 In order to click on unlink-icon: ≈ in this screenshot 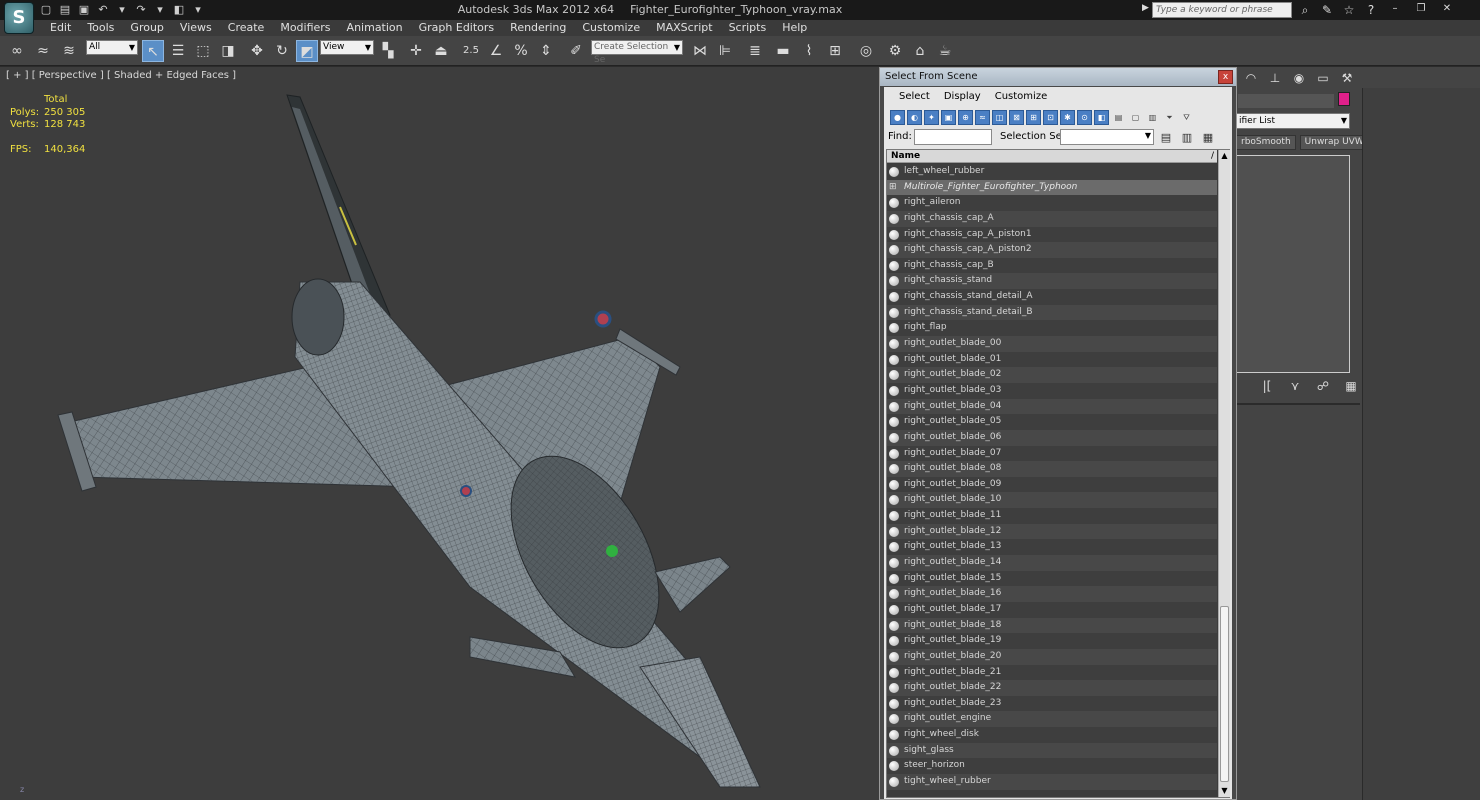, I will do `click(43, 51)`.